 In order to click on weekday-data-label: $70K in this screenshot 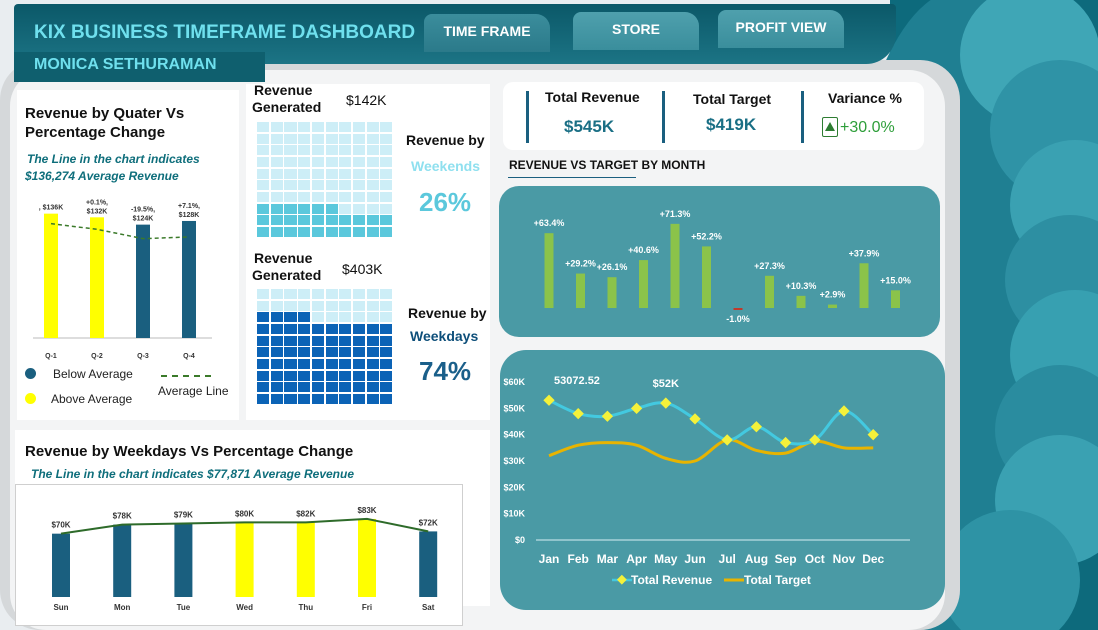, I will do `click(60, 525)`.